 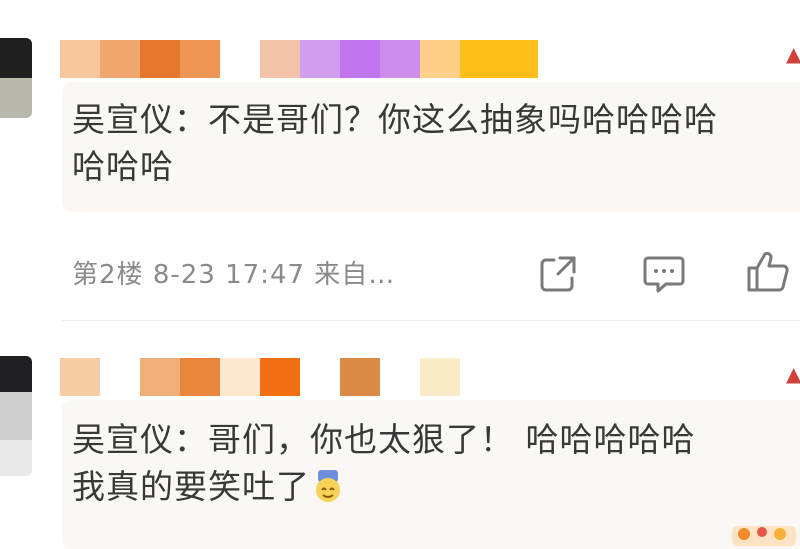 What do you see at coordinates (384, 439) in the screenshot?
I see `quote-line-1: 吴宣仪：哥们，你也太狠了！ 哈哈哈哈哈` at bounding box center [384, 439].